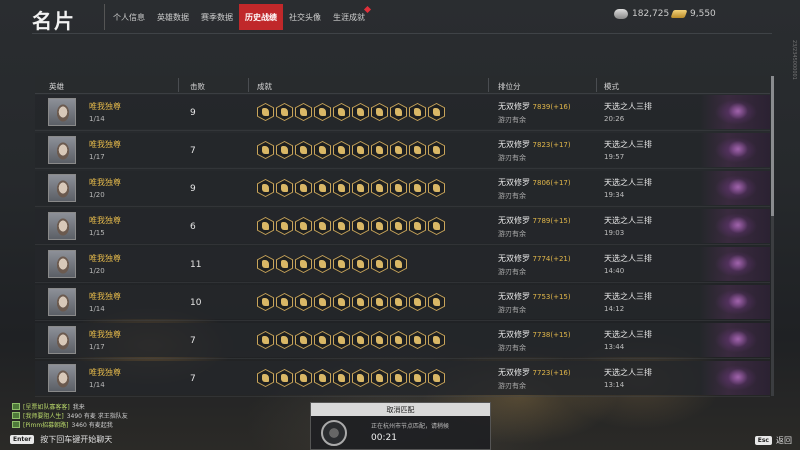 The width and height of the screenshot is (800, 450). I want to click on table-row: 唯我独尊 1/14 9 无双修罗 7839(+16) 游刃有余 天选之人三排 20:26, so click(402, 113).